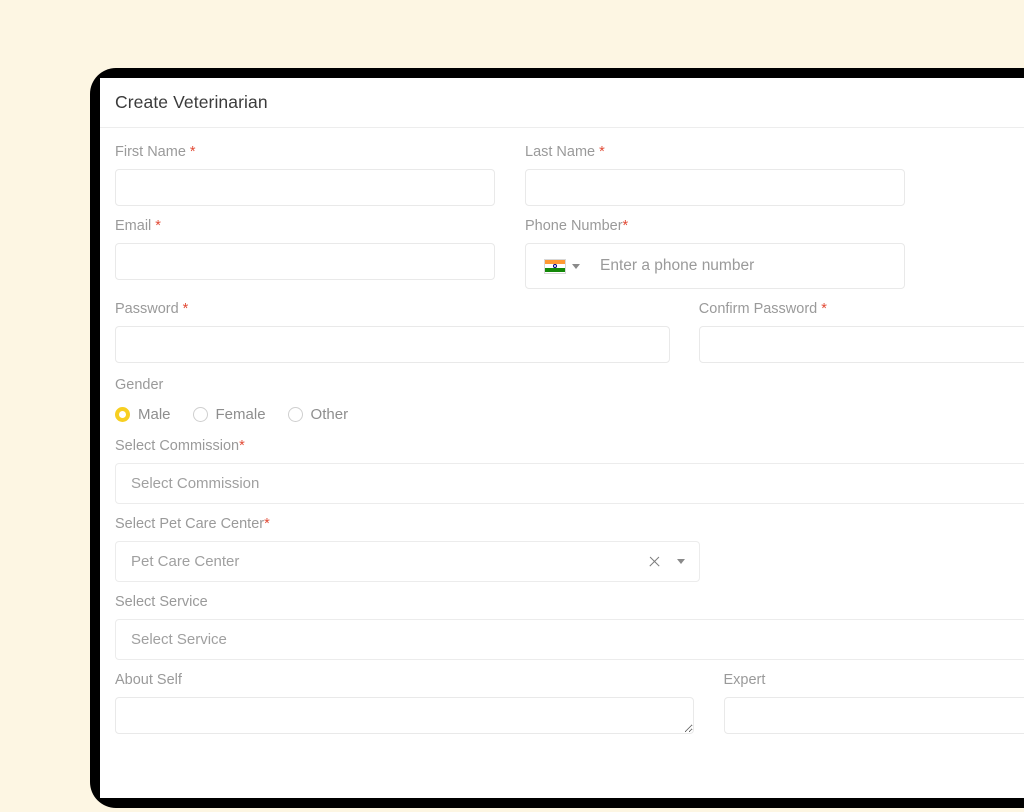  What do you see at coordinates (147, 309) in the screenshot?
I see `password-label-text: Password` at bounding box center [147, 309].